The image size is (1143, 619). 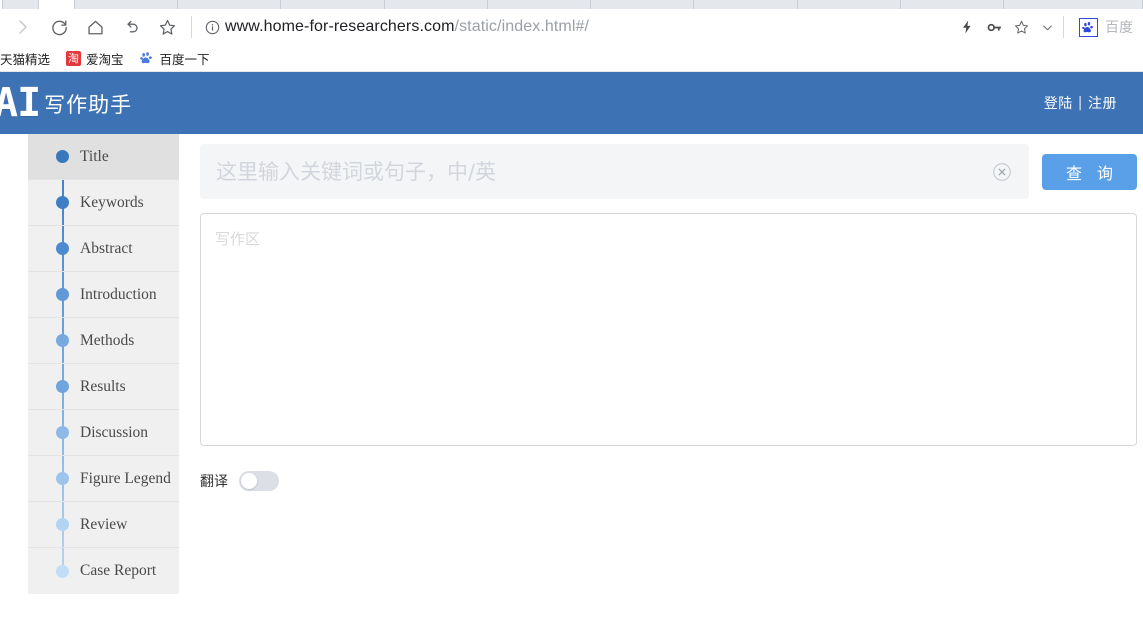 What do you see at coordinates (340, 26) in the screenshot?
I see `url-domain: www.home-for-researchers.com` at bounding box center [340, 26].